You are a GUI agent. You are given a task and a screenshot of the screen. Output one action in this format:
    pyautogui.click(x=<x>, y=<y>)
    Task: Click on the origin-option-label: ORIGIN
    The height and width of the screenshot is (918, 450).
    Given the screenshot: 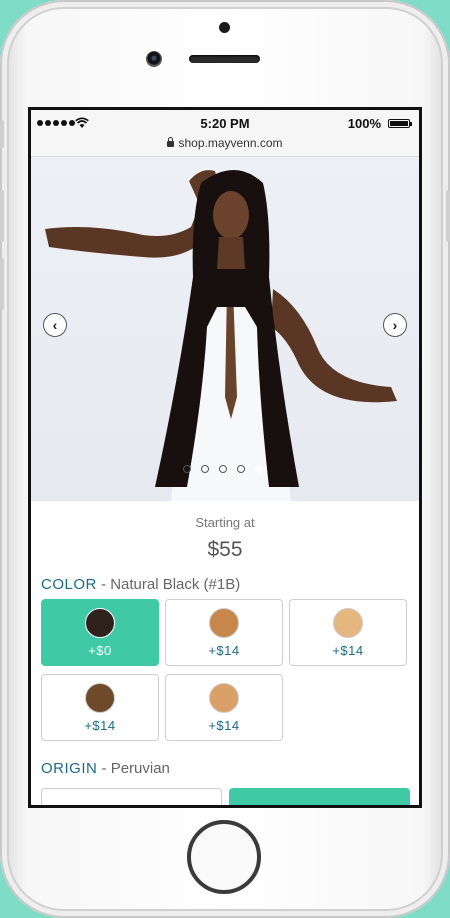 What is the action you would take?
    pyautogui.click(x=69, y=768)
    